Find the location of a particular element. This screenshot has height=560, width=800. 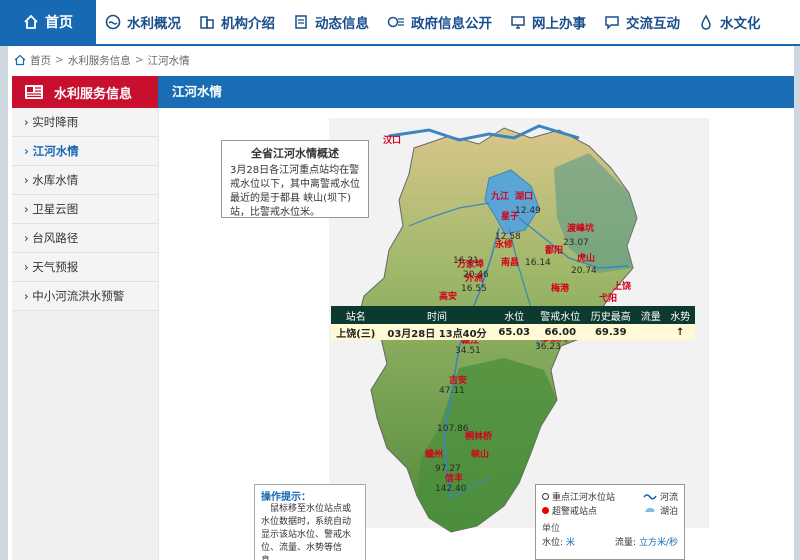

table-header: 水位 is located at coordinates (514, 315).